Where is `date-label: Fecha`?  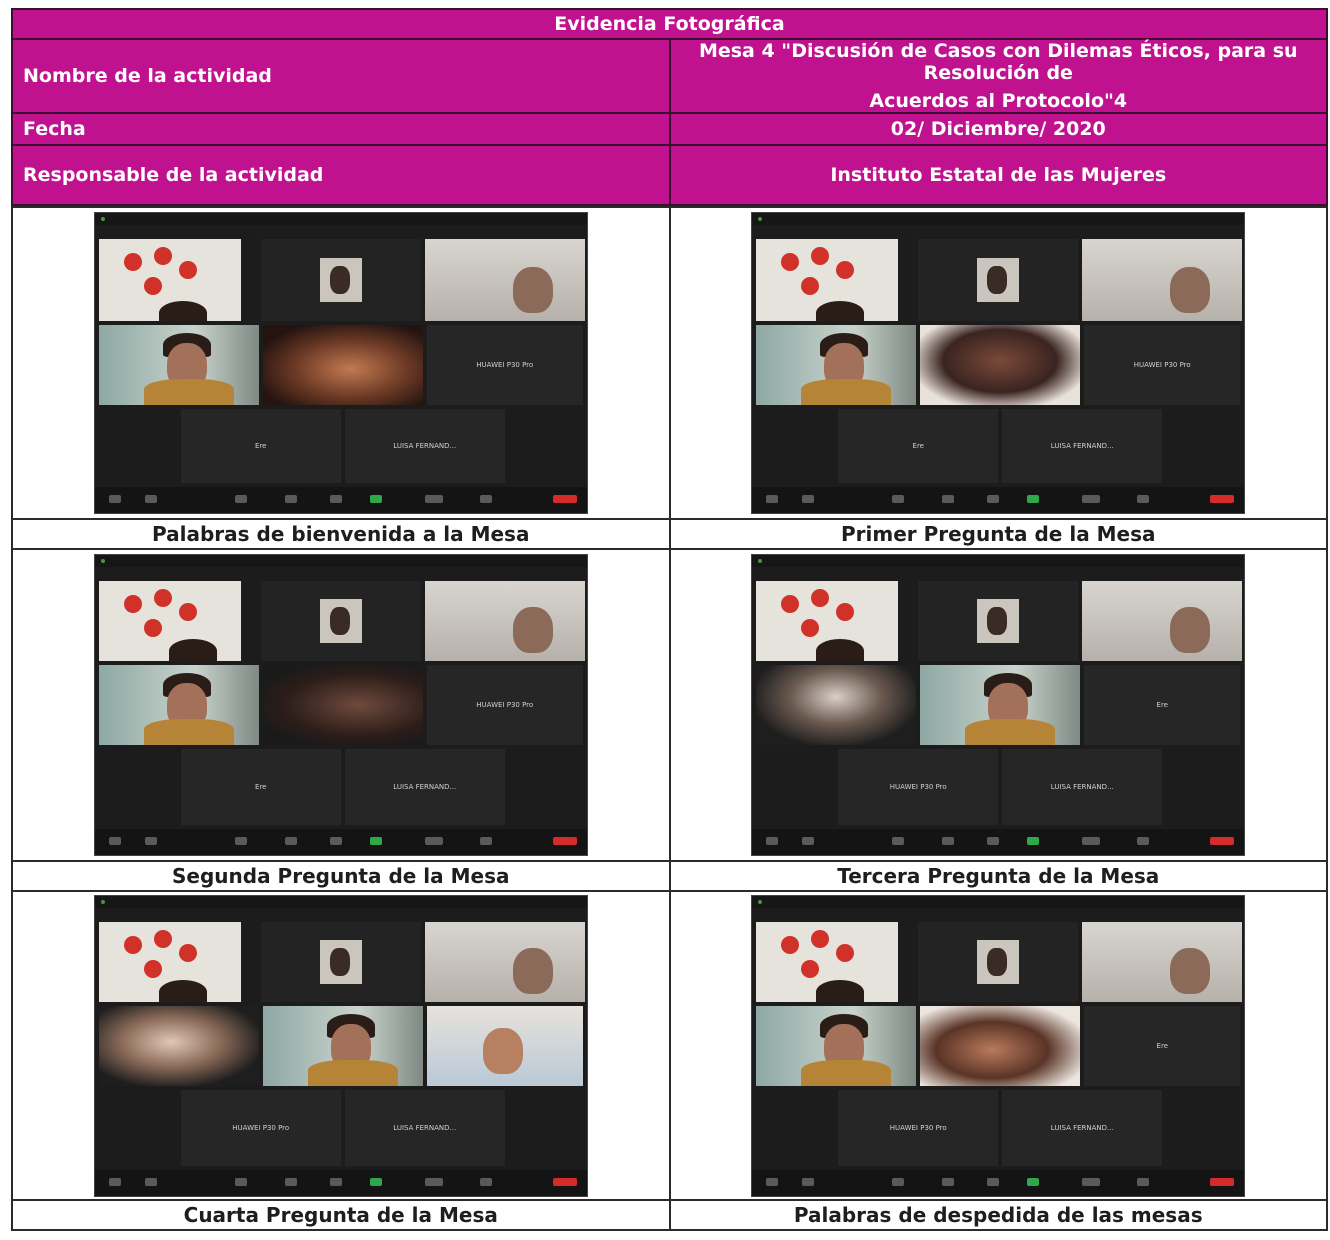
date-label: Fecha is located at coordinates (341, 129).